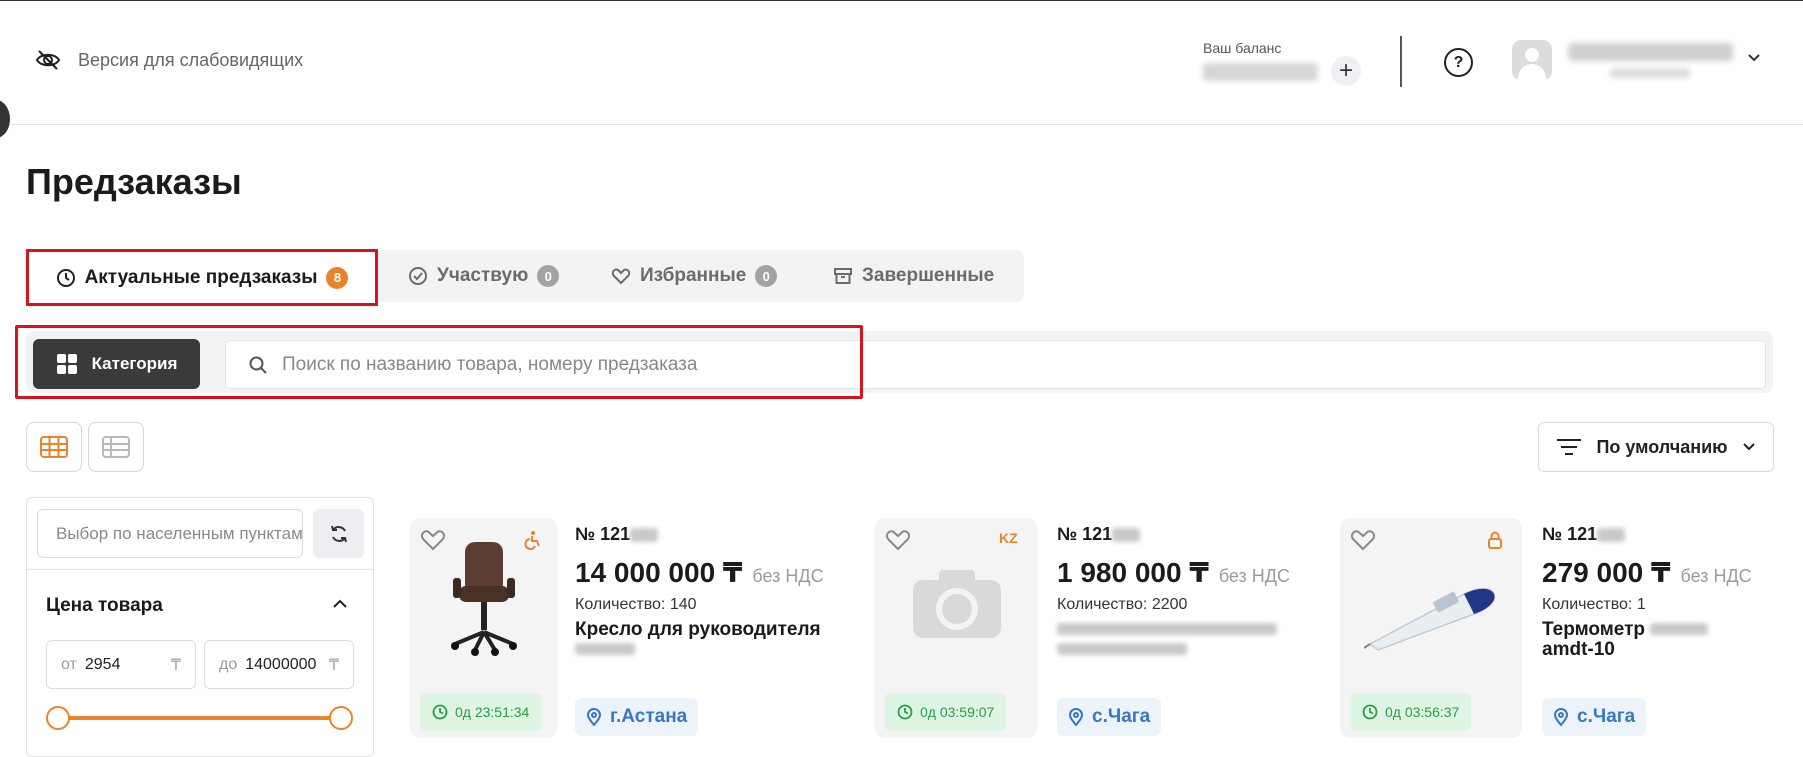  Describe the element at coordinates (1242, 48) in the screenshot. I see `balance-label: Ваш баланс` at that location.